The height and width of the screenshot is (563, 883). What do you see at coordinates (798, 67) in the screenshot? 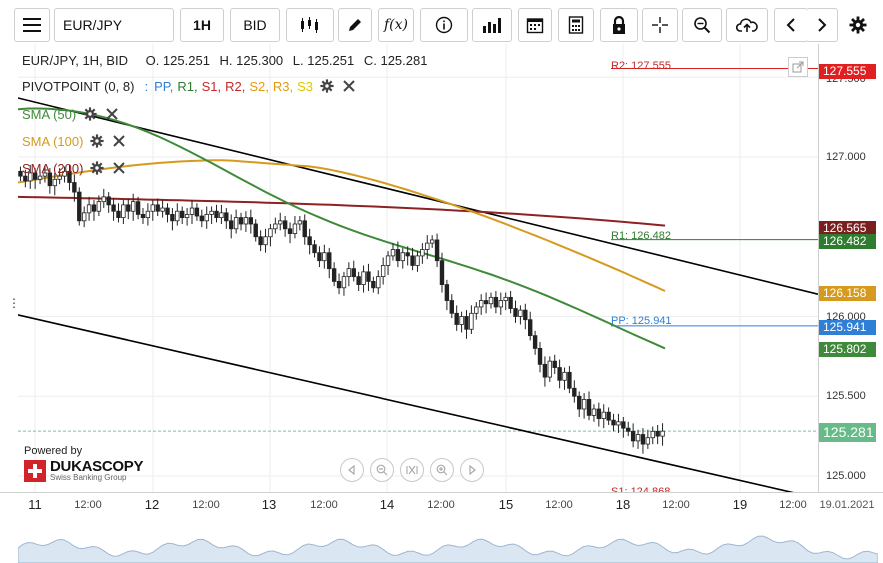
I see `expand-icon` at bounding box center [798, 67].